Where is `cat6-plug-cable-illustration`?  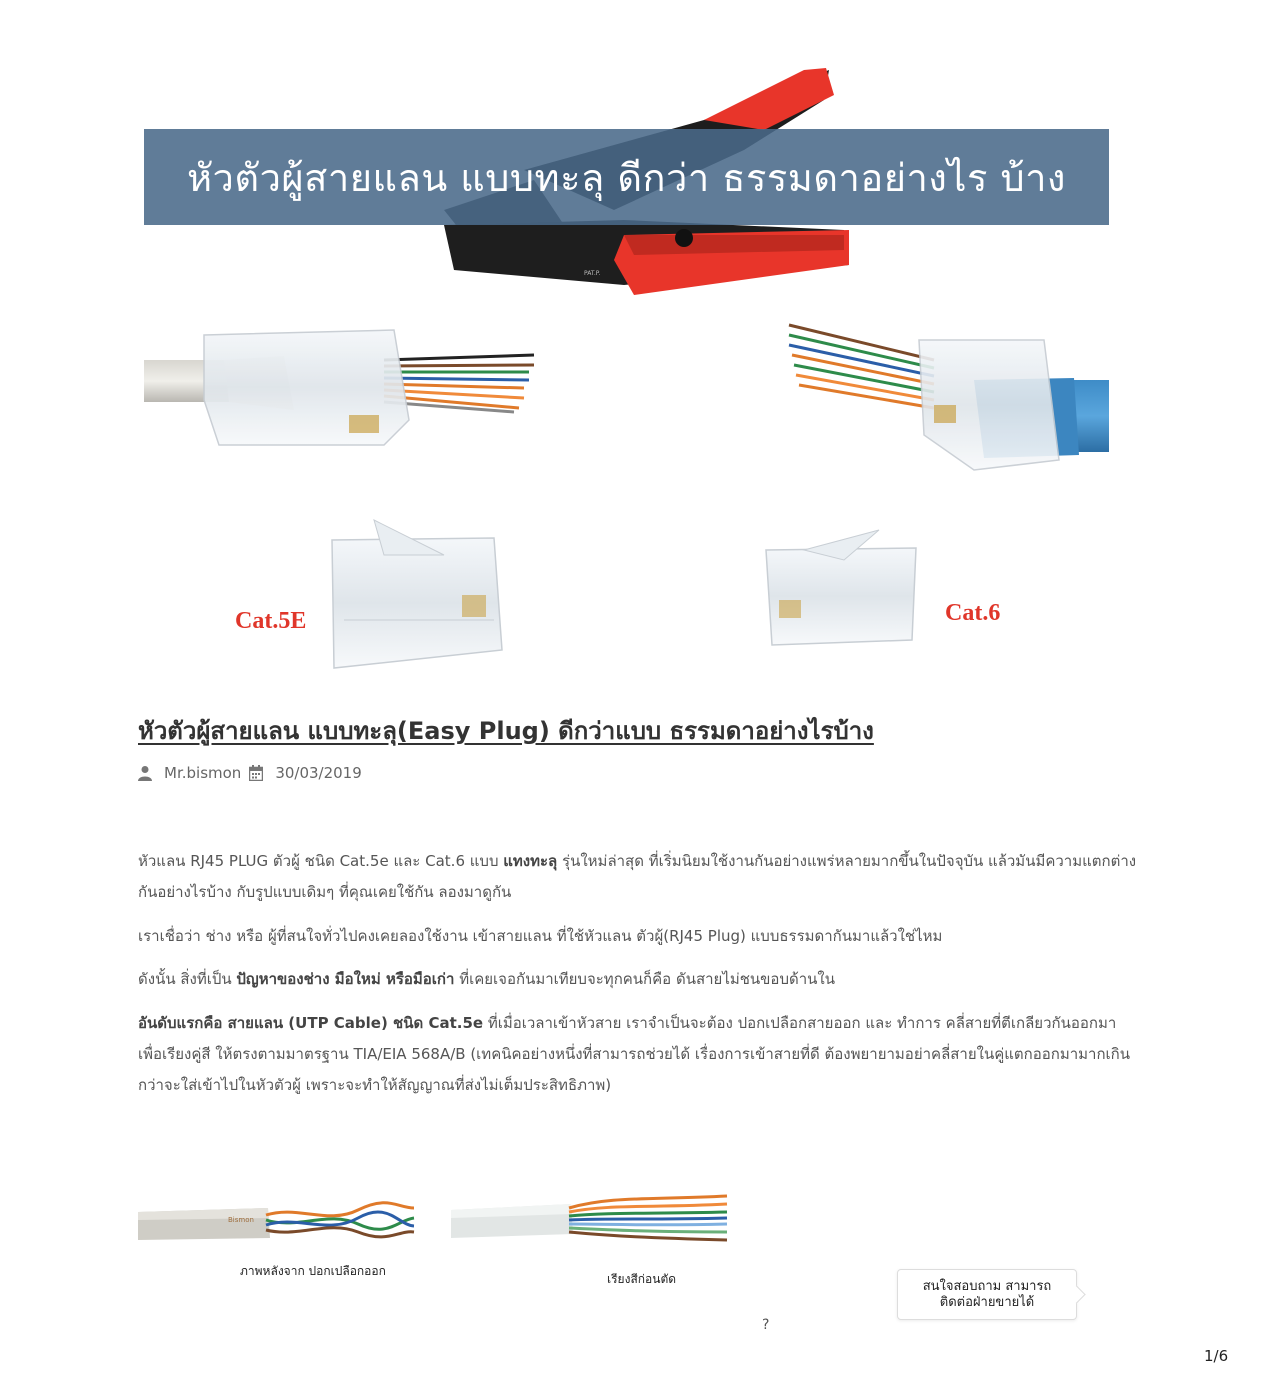 cat6-plug-cable-illustration is located at coordinates (948, 397).